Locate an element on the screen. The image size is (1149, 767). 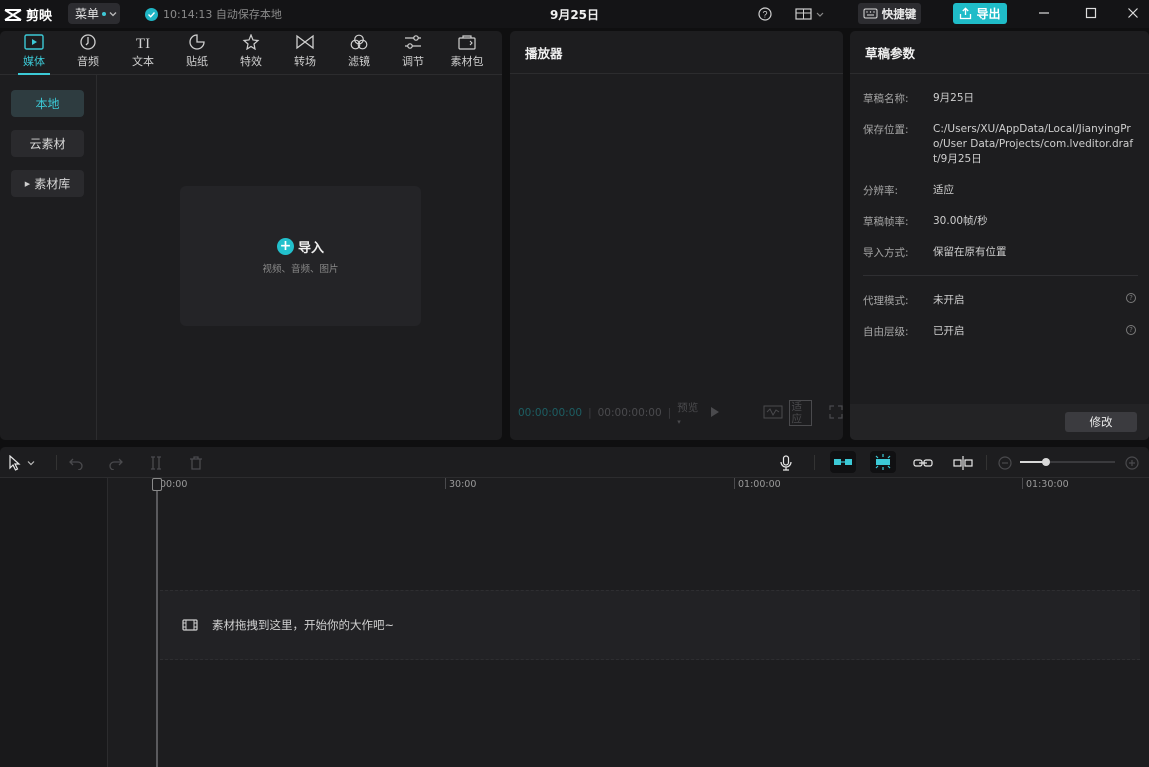
export-button: 导出 is located at coordinates (980, 13).